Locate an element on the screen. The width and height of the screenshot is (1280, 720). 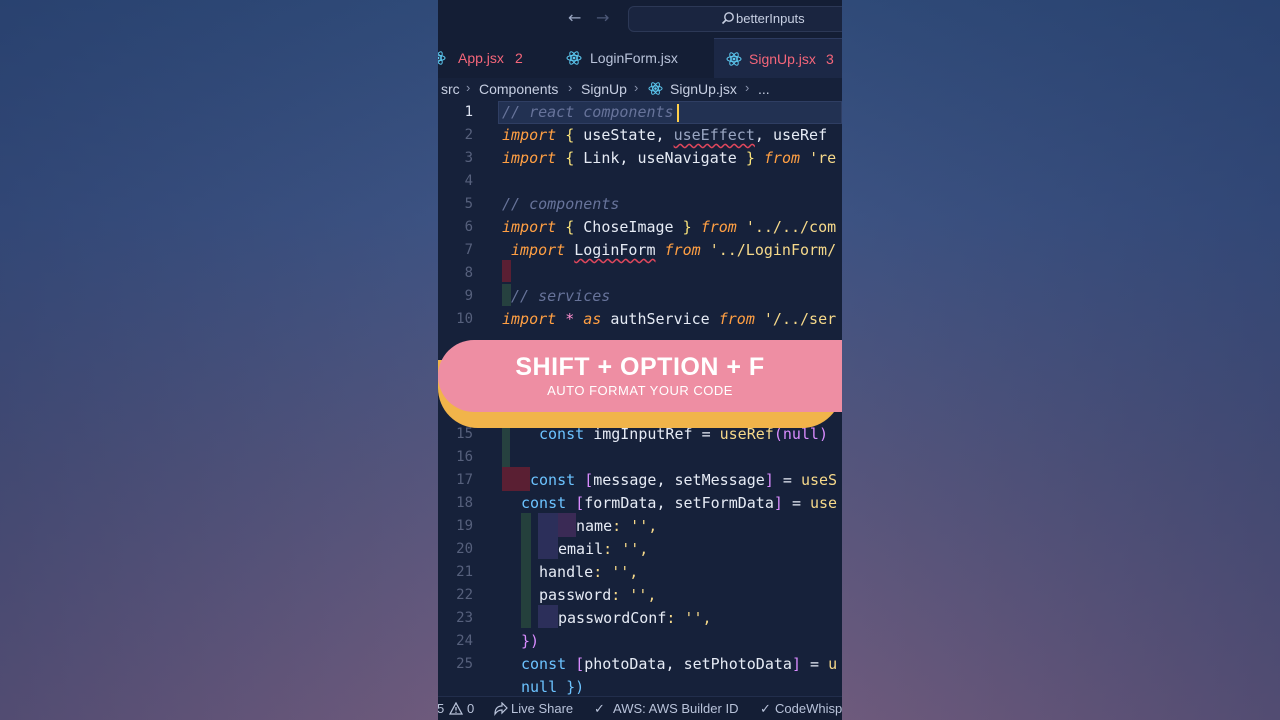
code-line: 18 const [formData, setFormData] = use is located at coordinates (640, 503).